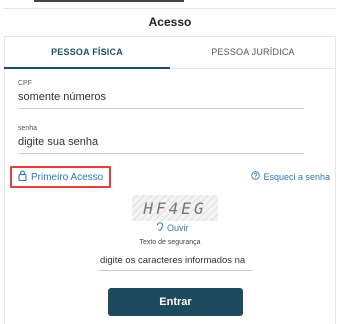 This screenshot has height=324, width=340. Describe the element at coordinates (170, 4) in the screenshot. I see `top-divider` at that location.